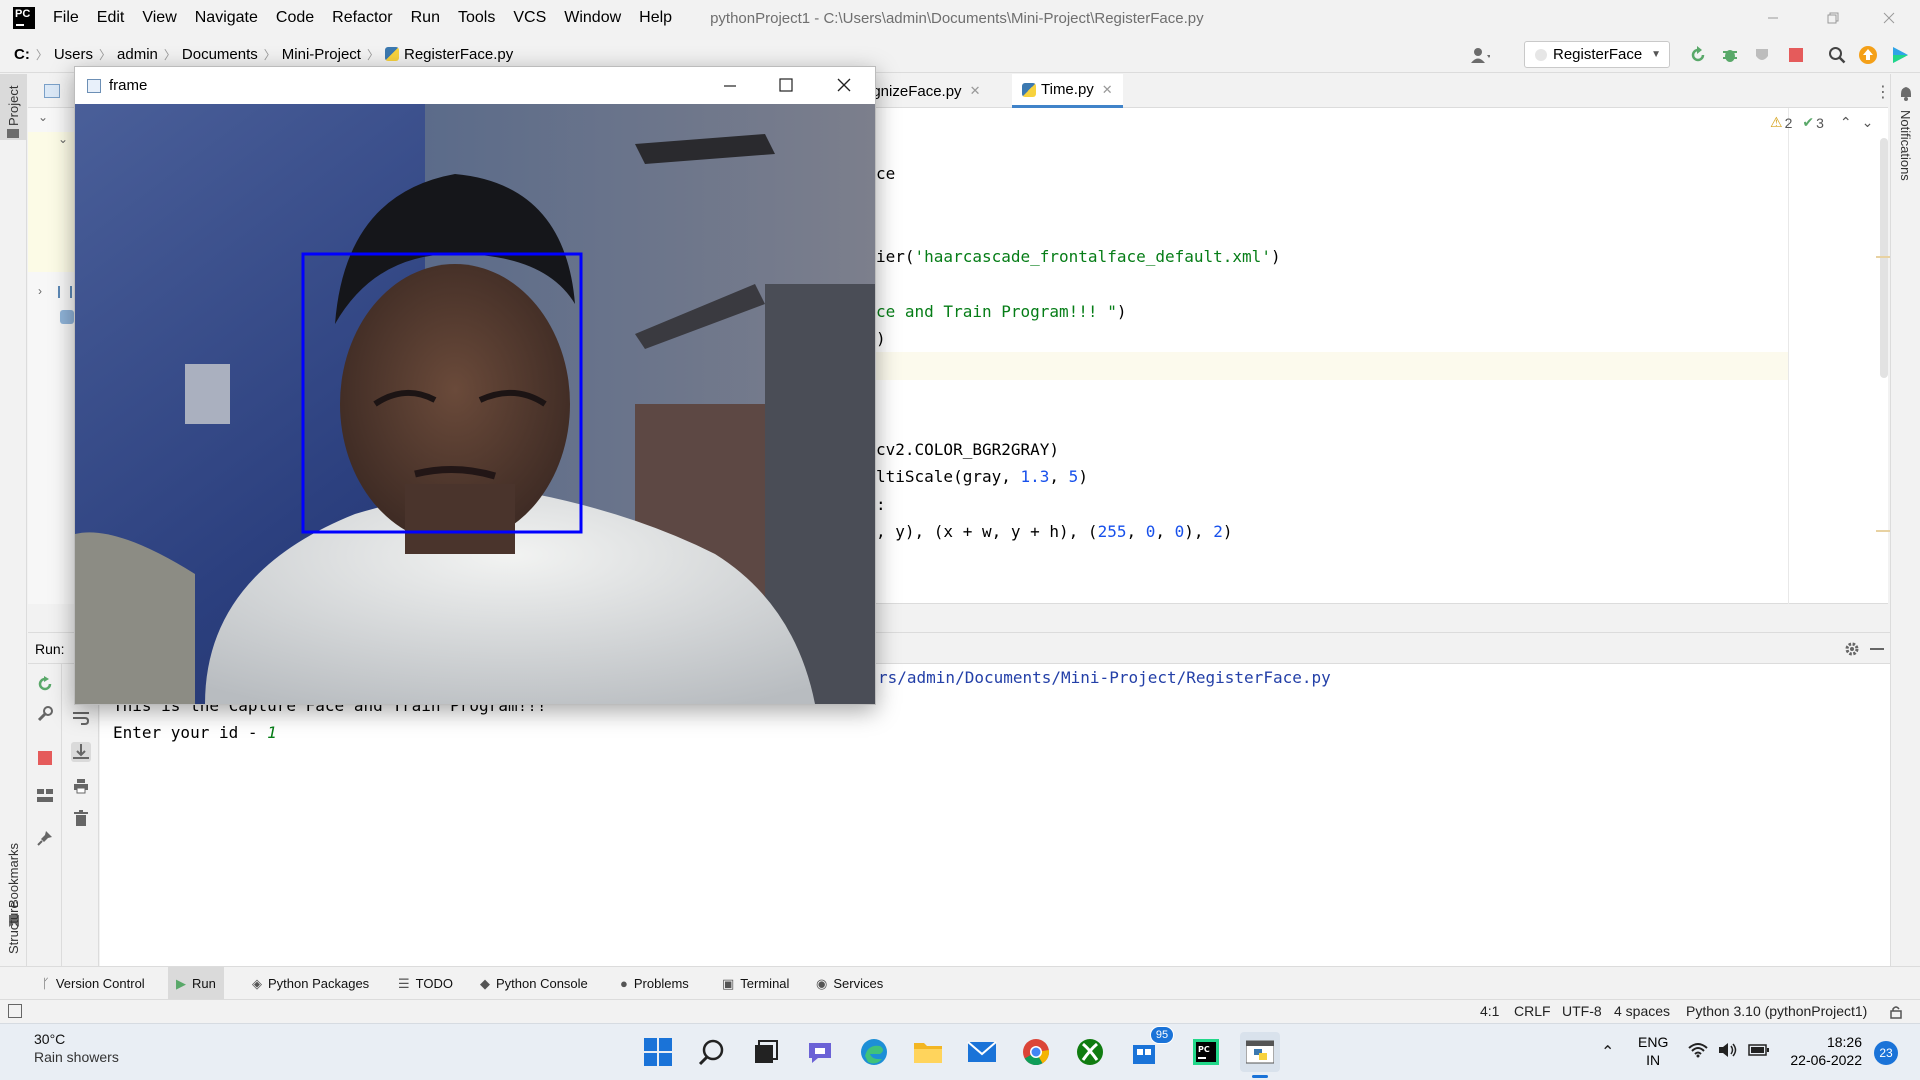 The height and width of the screenshot is (1080, 1920). I want to click on taskbar-store: 95, so click(1149, 1049).